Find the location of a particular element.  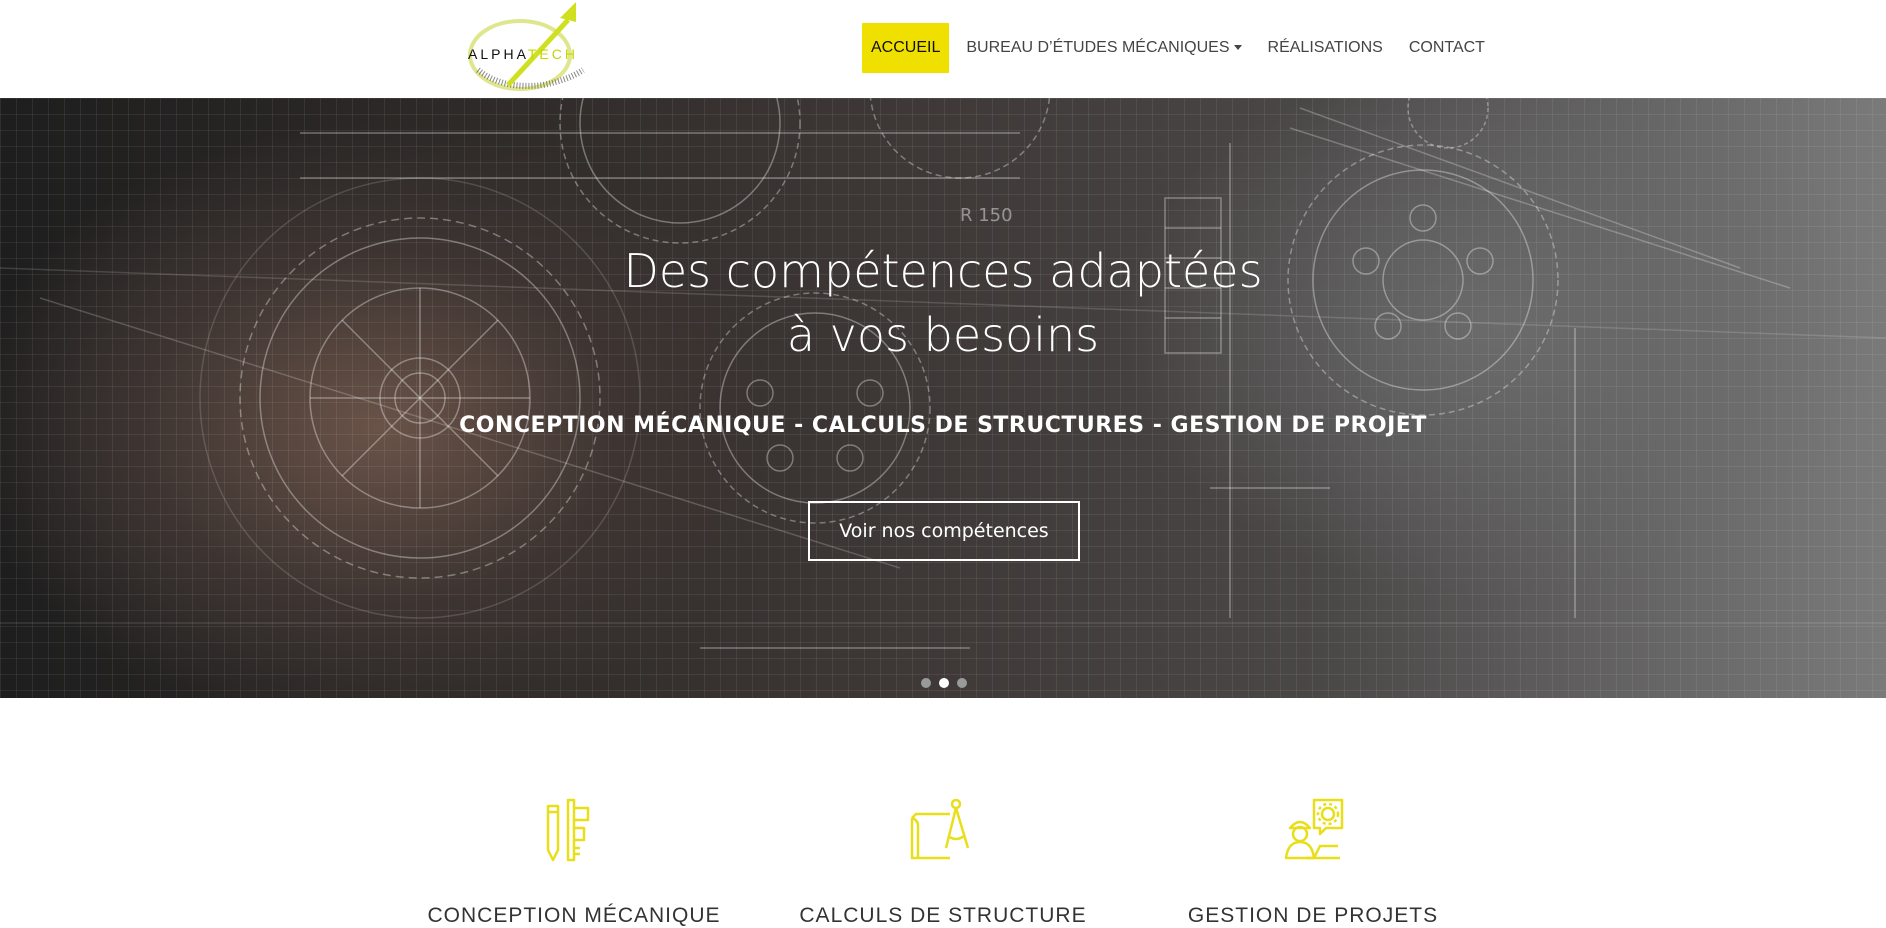

feature-conception-title: CONCEPTION MÉCANIQUE is located at coordinates (574, 915).